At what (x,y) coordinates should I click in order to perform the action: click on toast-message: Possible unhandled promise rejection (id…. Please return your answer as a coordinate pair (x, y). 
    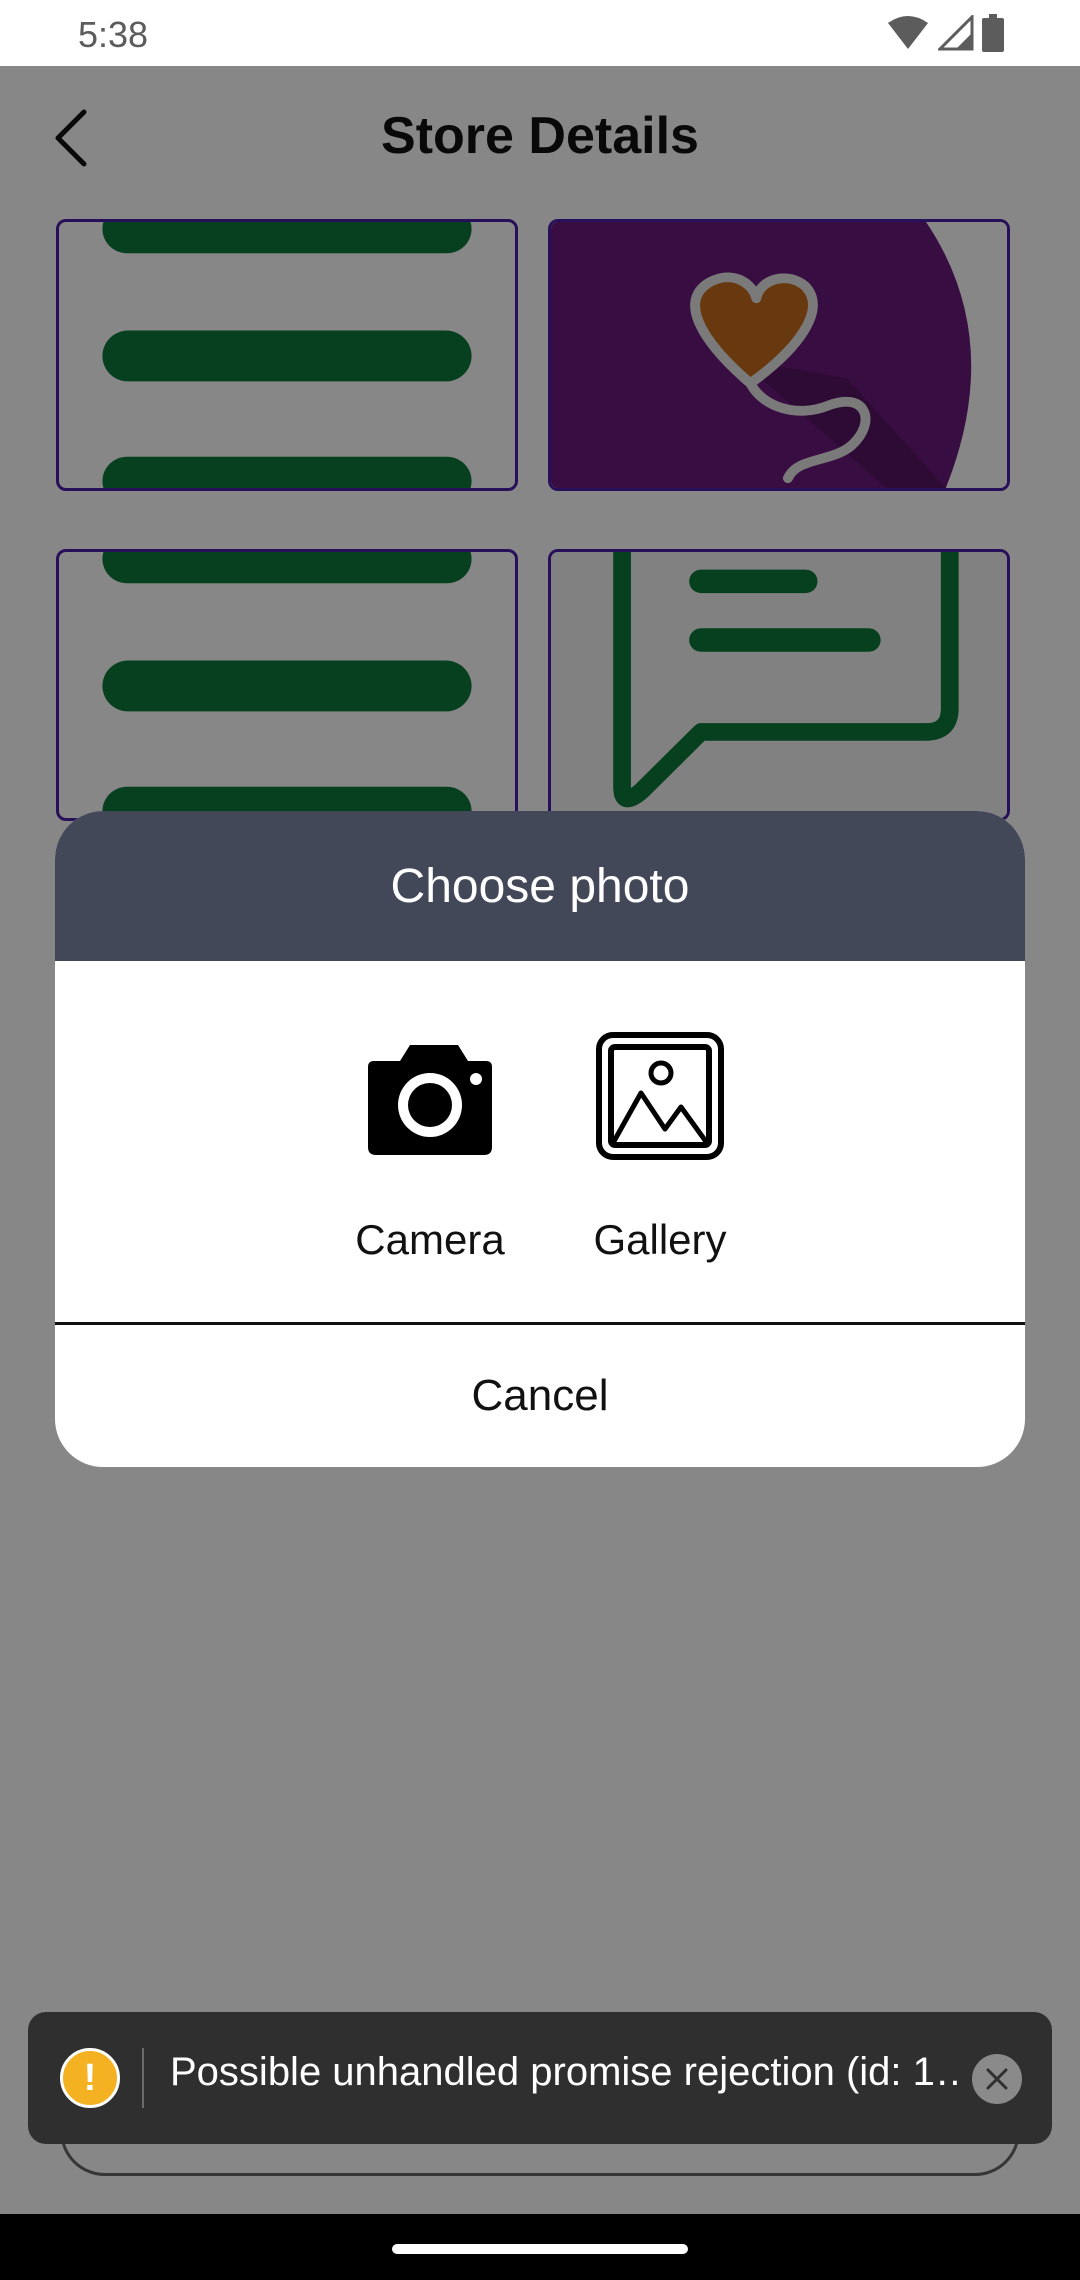
    Looking at the image, I should click on (565, 2072).